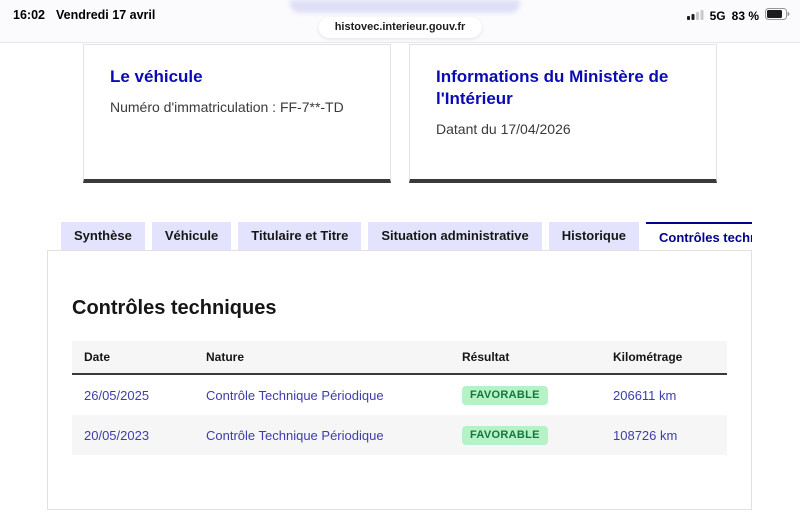 The image size is (800, 525). I want to click on battery-percentage: 83 %, so click(745, 15).